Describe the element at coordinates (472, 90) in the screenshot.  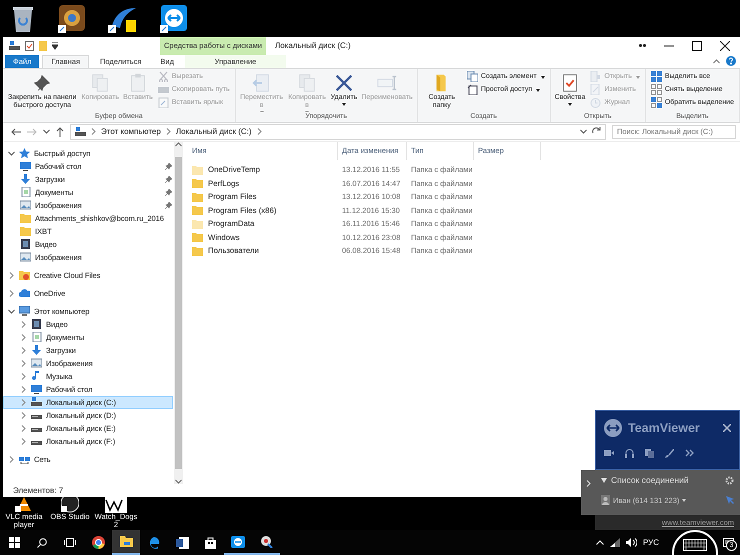
I see `share-icon` at that location.